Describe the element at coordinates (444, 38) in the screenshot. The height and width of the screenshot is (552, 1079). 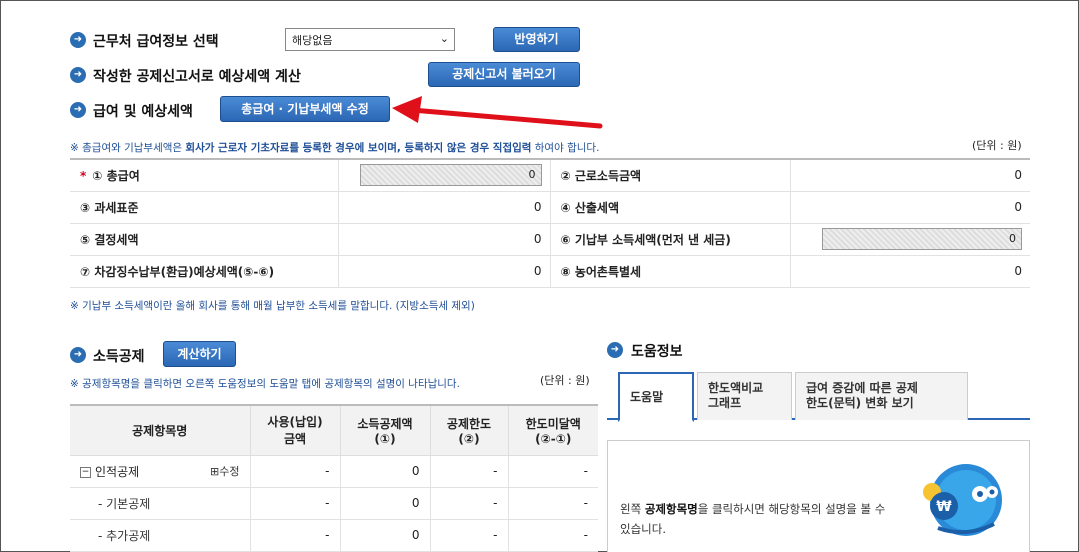
I see `chevron-down-icon: ⌄` at that location.